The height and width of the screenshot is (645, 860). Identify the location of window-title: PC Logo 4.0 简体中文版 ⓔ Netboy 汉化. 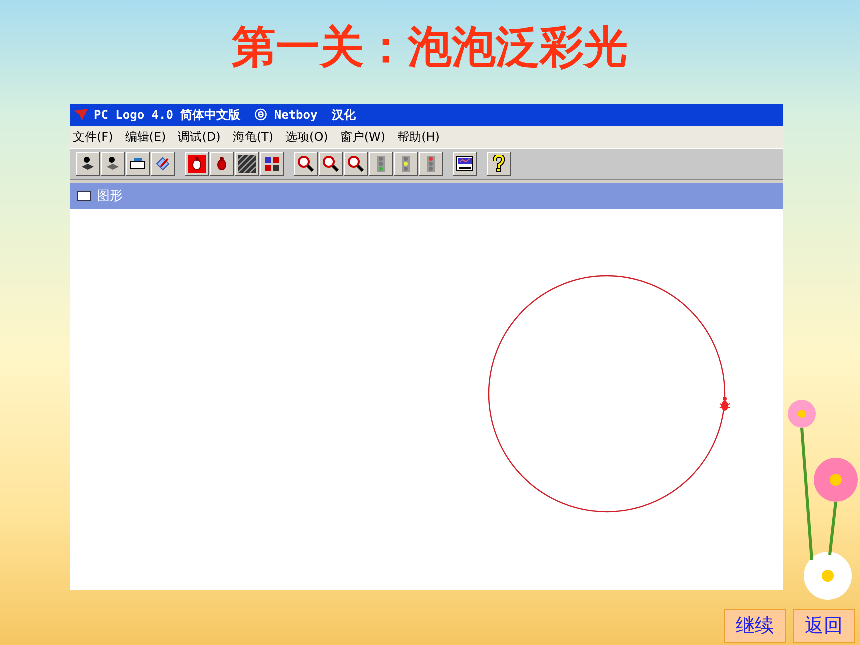
(225, 115).